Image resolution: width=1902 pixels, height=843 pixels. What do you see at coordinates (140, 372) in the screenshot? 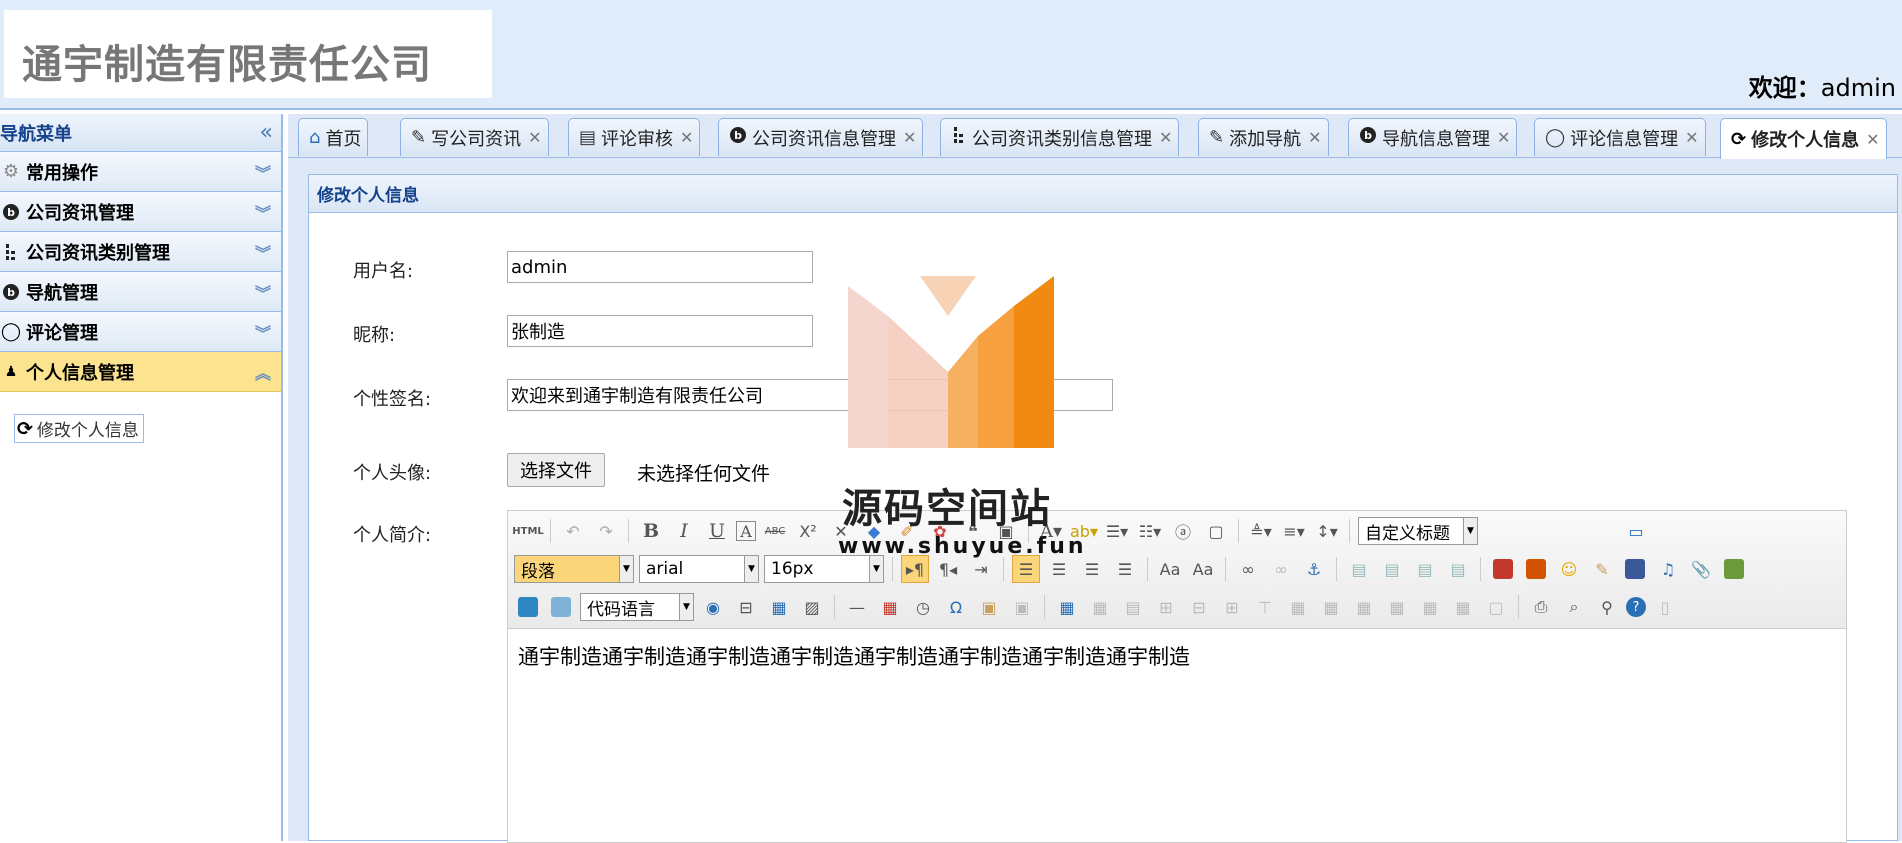
I see `sidebar-item-profile: ♟ 个人信息管理 ︽` at bounding box center [140, 372].